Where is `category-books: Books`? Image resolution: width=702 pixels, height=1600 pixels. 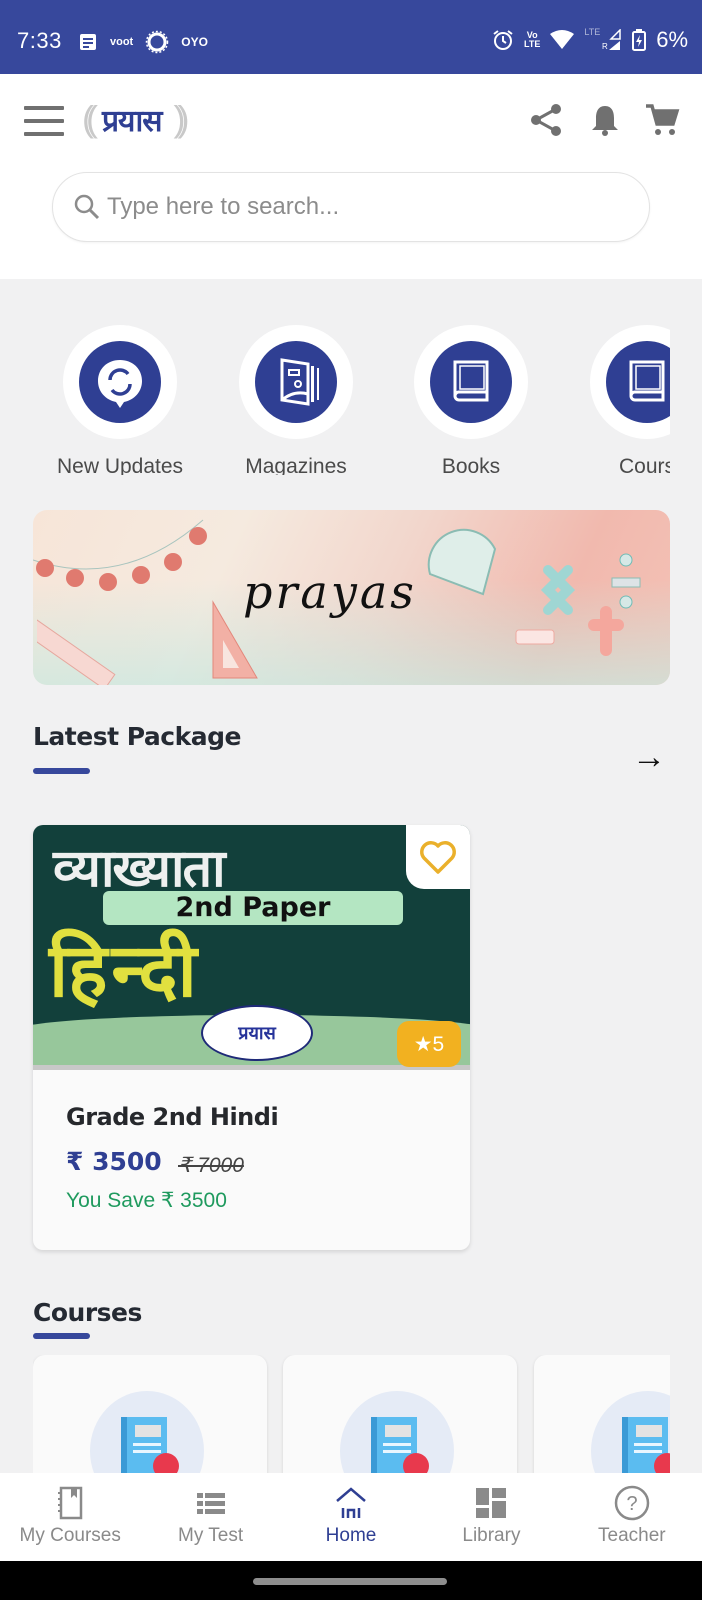 category-books: Books is located at coordinates (471, 400).